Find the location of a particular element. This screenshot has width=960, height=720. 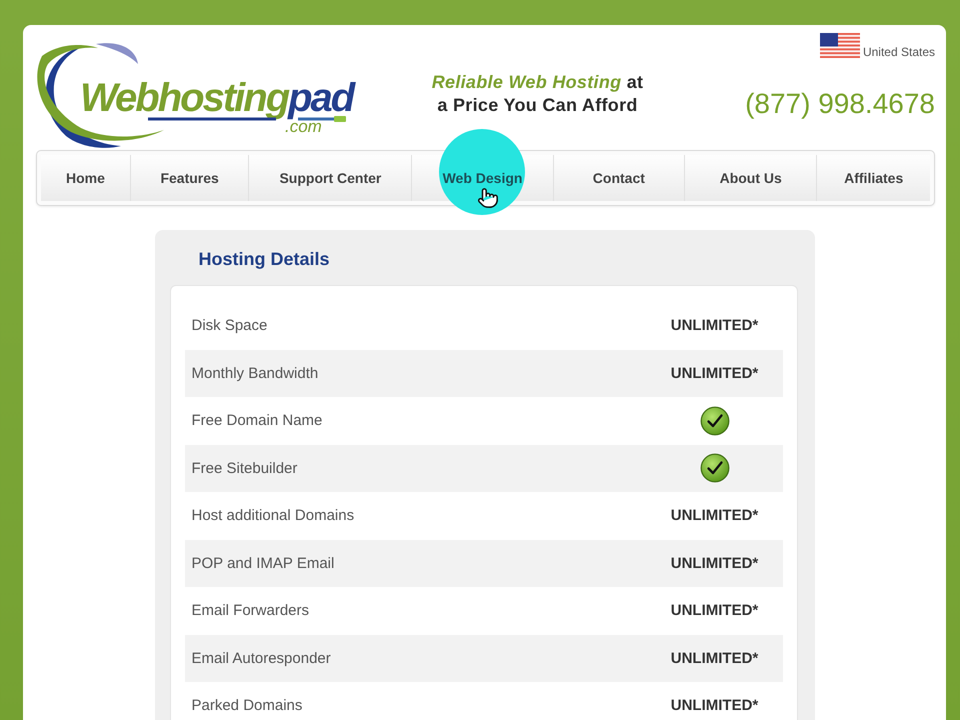

feature-label: Email Autoresponder is located at coordinates (262, 658).